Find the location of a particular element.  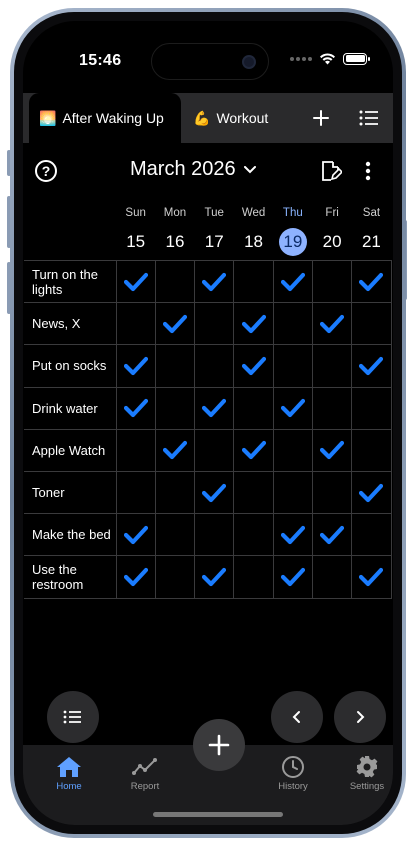

month-selector: March 2026 is located at coordinates (193, 169).